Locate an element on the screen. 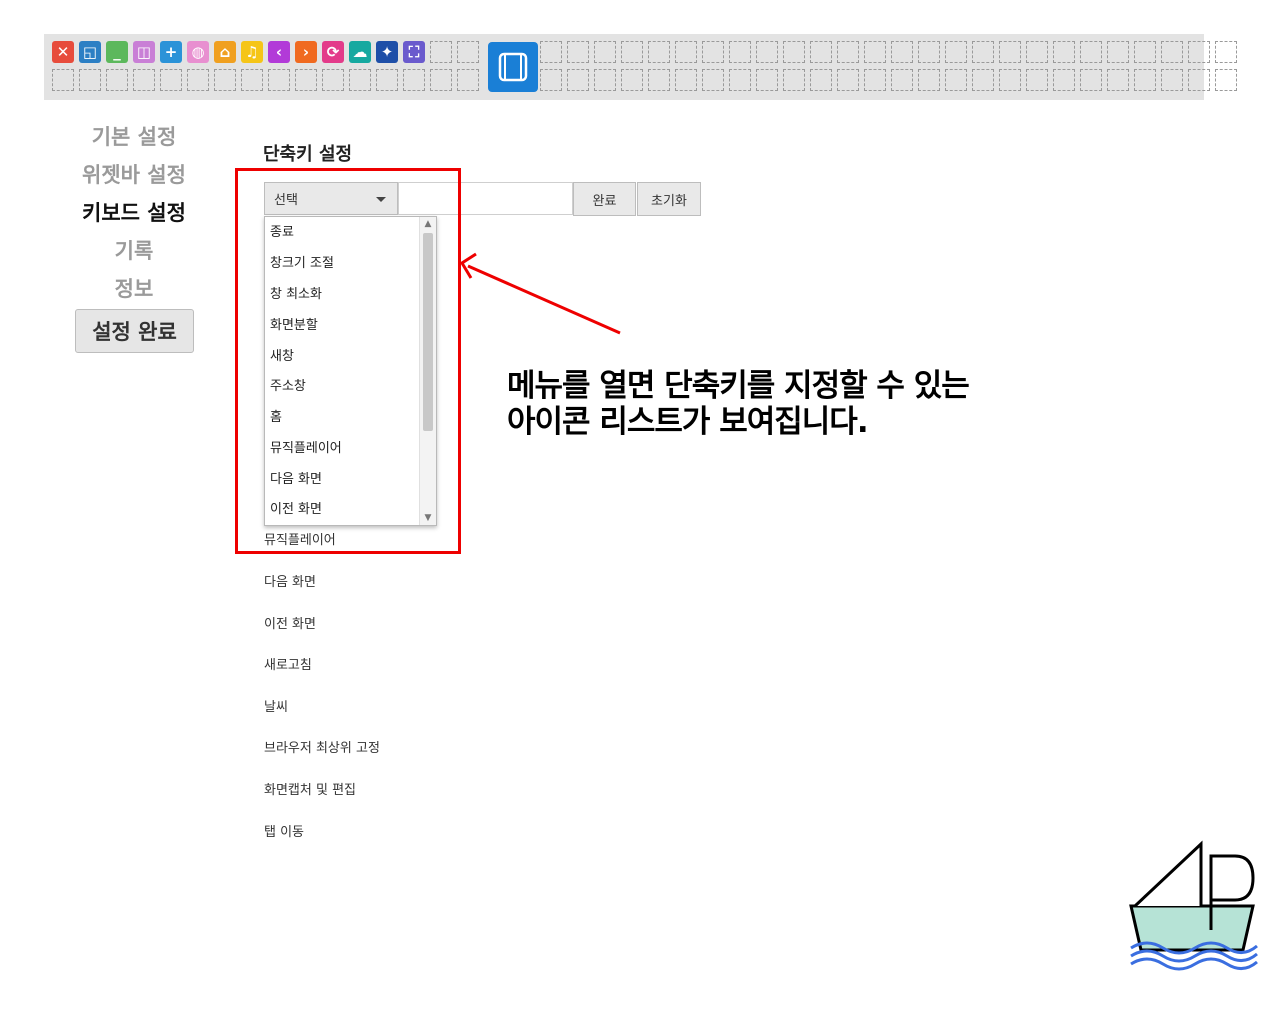  dropdown-option: 이전 화면 is located at coordinates (345, 510).